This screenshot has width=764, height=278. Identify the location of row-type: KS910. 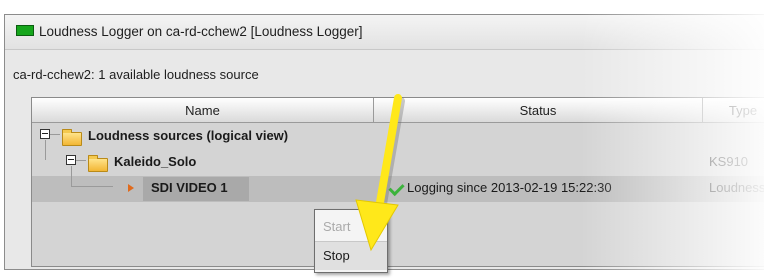
(729, 161).